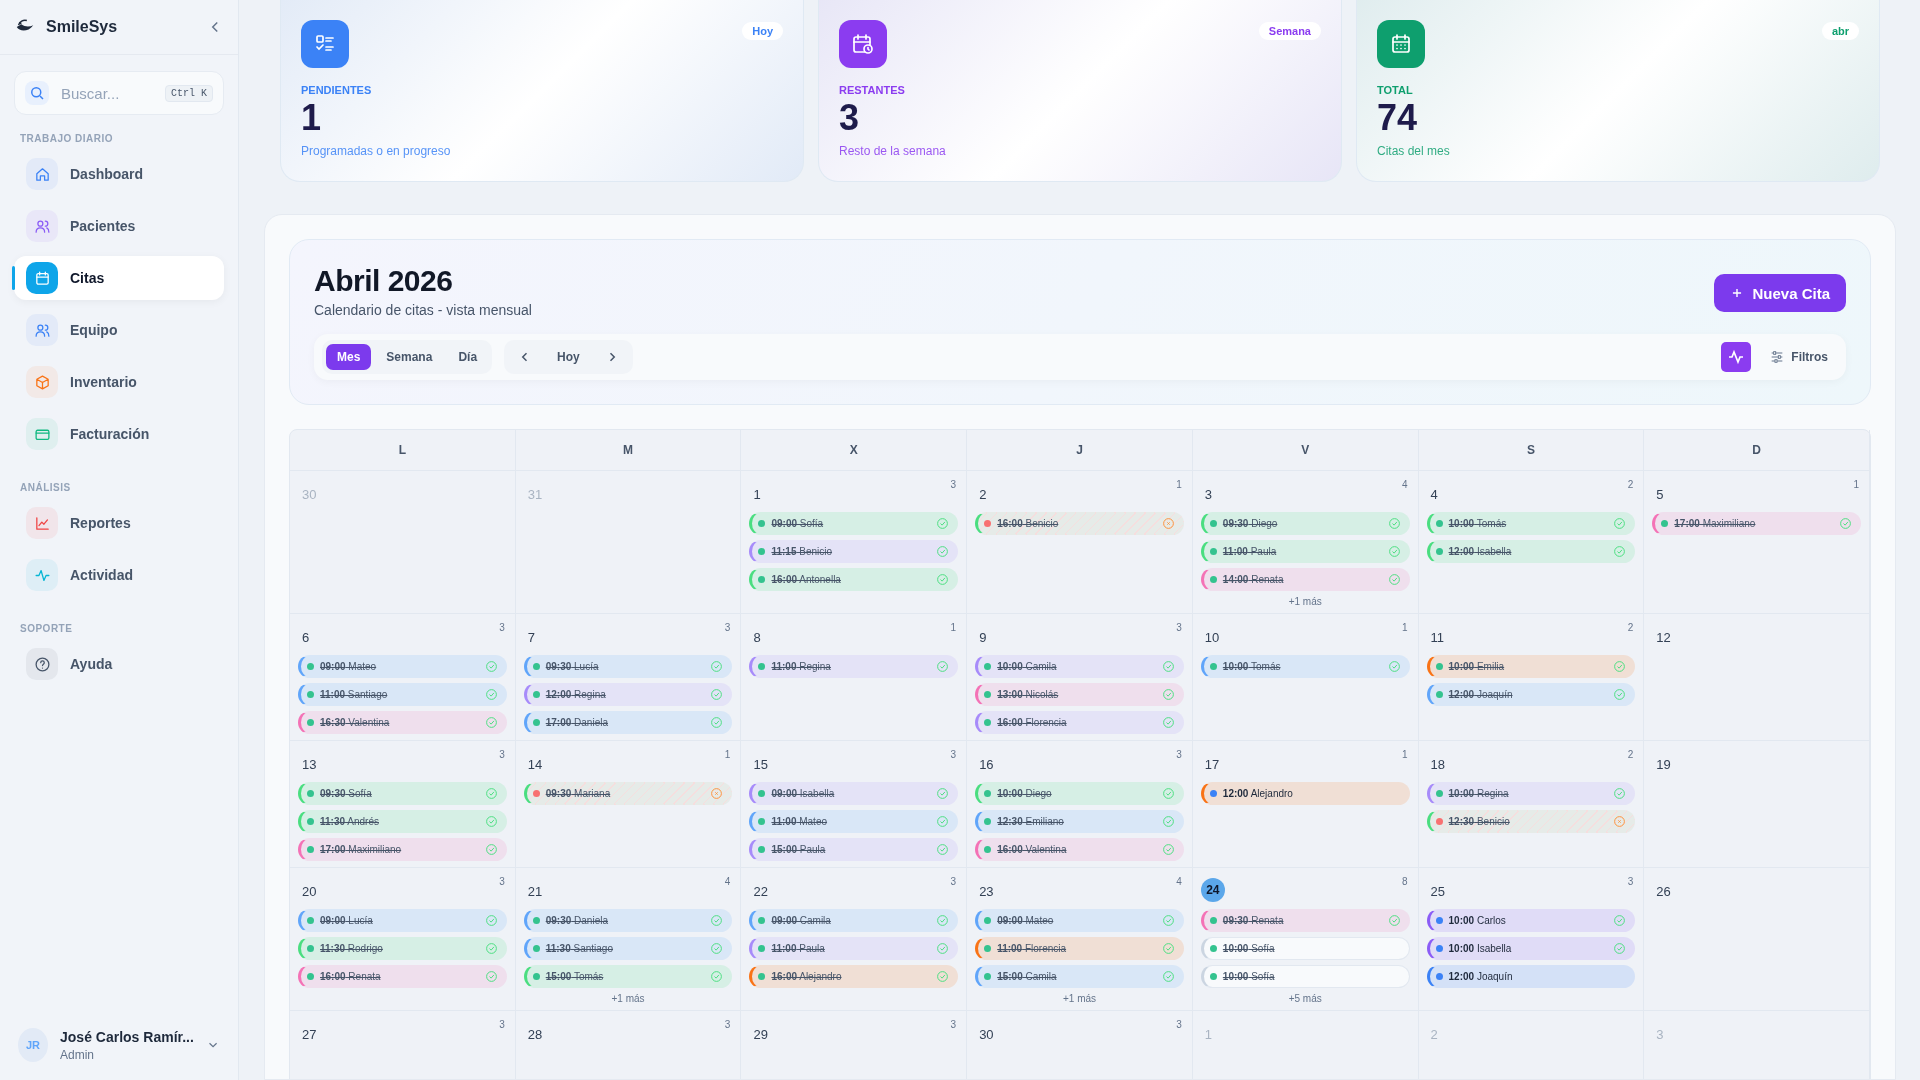 This screenshot has height=1080, width=1920. I want to click on filters-button: Filtros, so click(1798, 357).